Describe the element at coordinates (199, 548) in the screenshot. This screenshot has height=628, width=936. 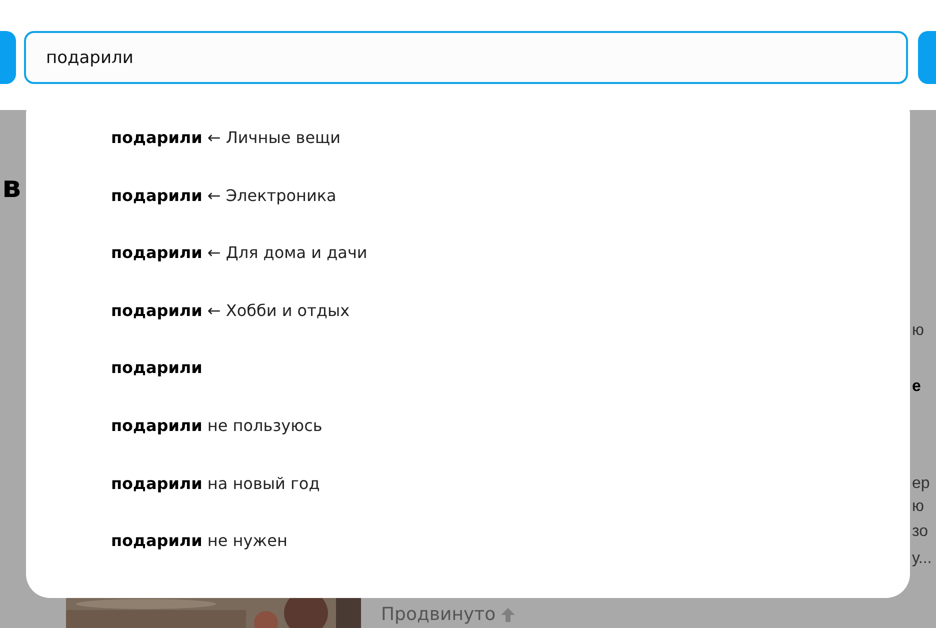
I see `suggestion-item: подарили не нужен` at that location.